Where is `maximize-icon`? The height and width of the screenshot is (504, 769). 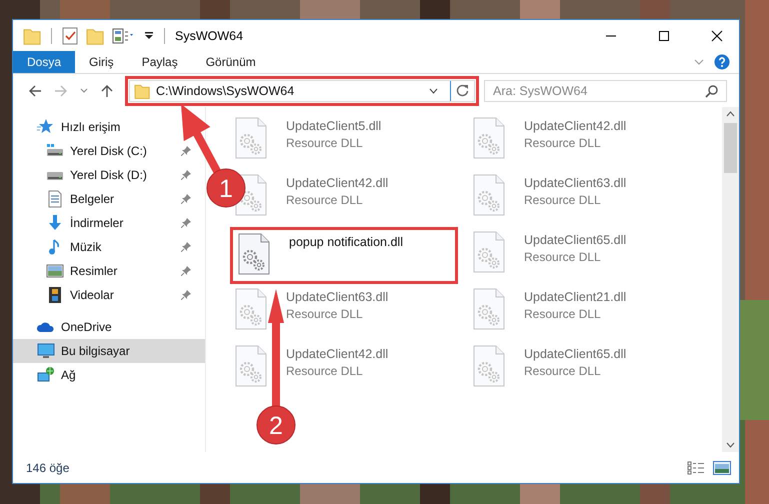 maximize-icon is located at coordinates (664, 36).